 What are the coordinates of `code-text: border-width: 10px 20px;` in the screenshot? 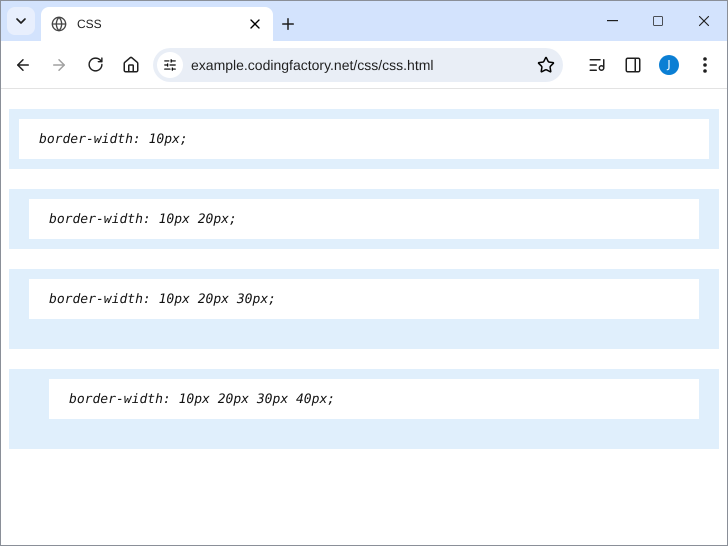 It's located at (143, 219).